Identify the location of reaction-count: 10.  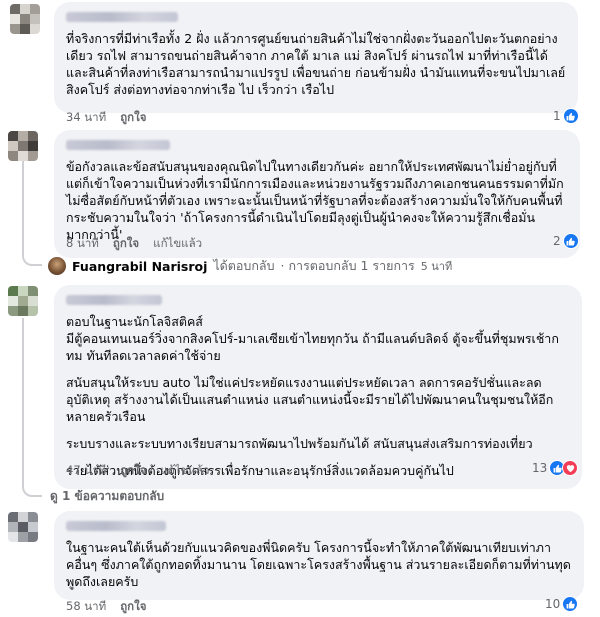
(553, 604).